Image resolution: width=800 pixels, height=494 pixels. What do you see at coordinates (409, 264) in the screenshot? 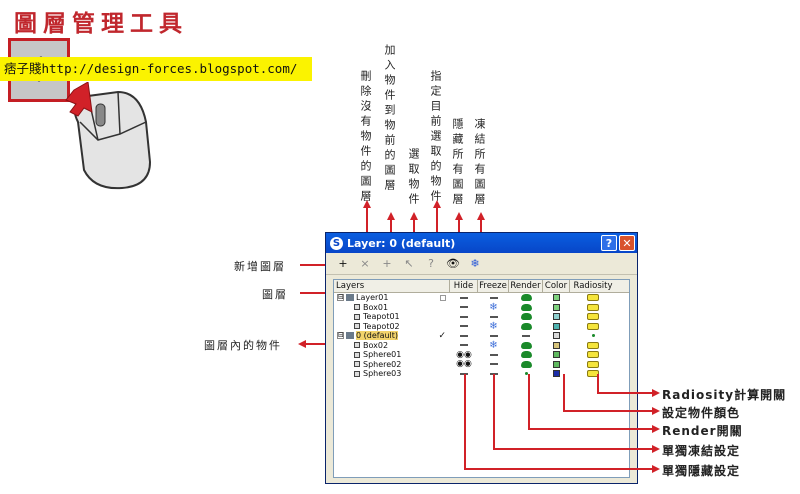
I see `select-objects-icon: ↖` at bounding box center [409, 264].